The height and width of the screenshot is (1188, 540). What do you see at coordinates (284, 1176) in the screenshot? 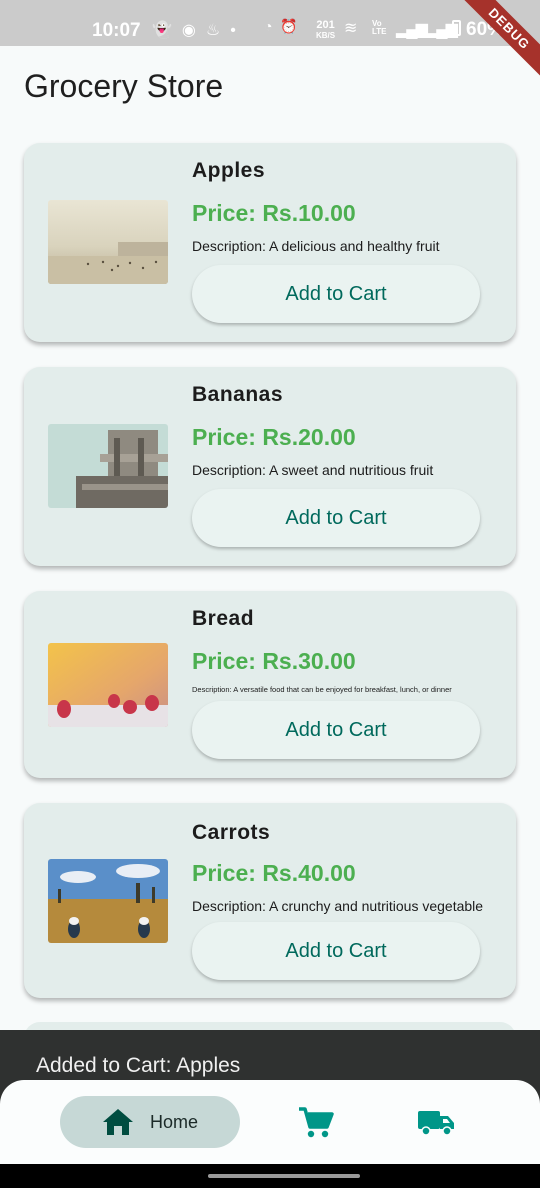
I see `home-indicator` at bounding box center [284, 1176].